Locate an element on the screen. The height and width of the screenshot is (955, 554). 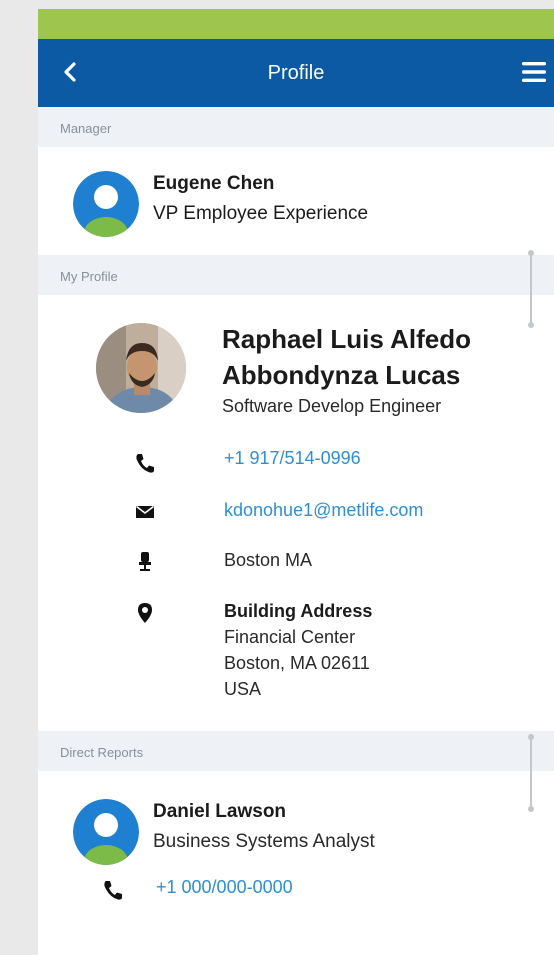
person-photo-icon is located at coordinates (141, 368).